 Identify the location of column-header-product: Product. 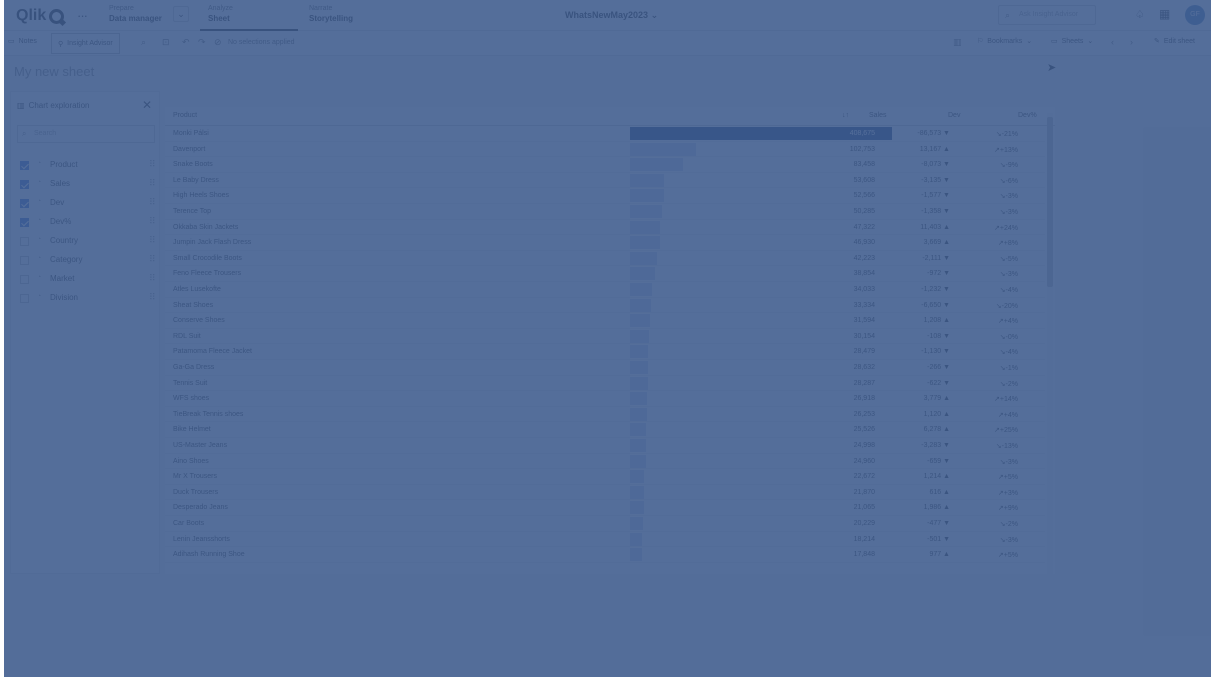
(185, 115).